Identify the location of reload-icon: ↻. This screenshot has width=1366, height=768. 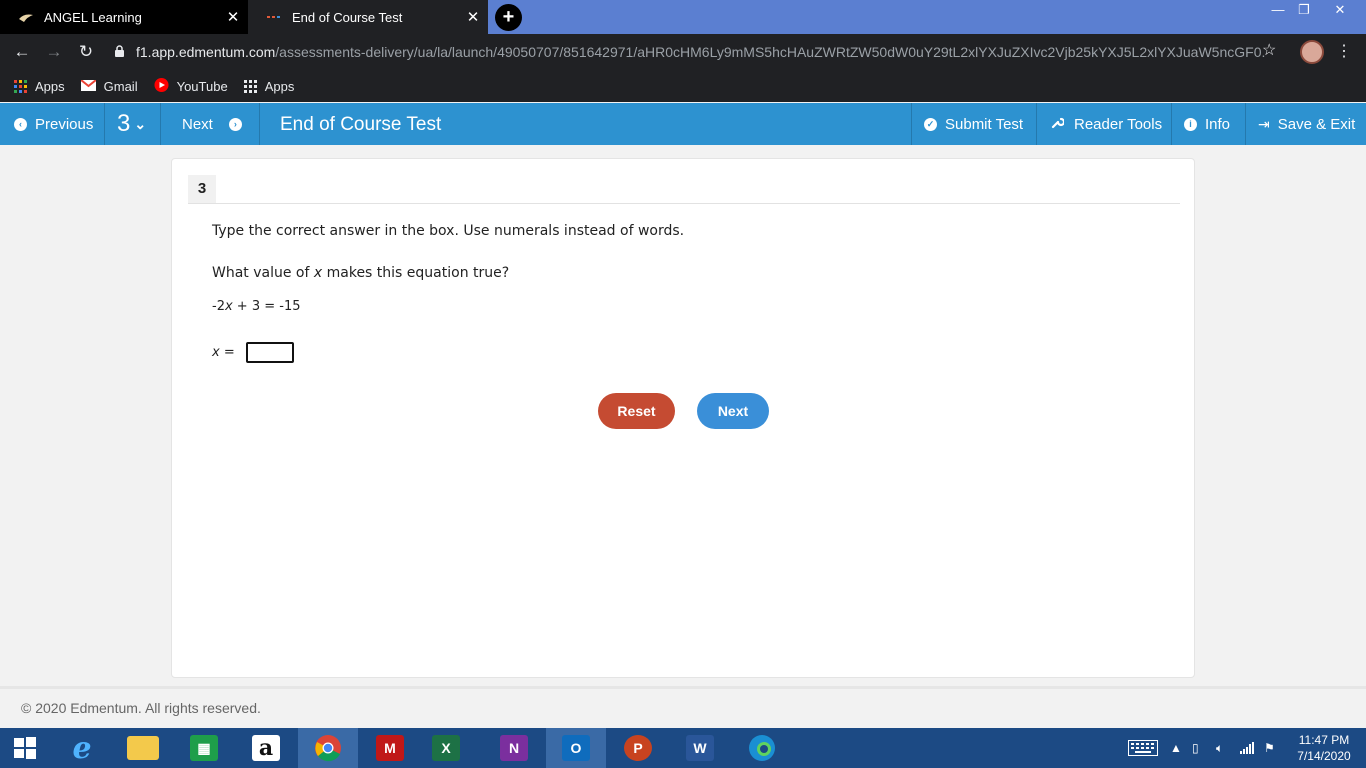
(86, 52).